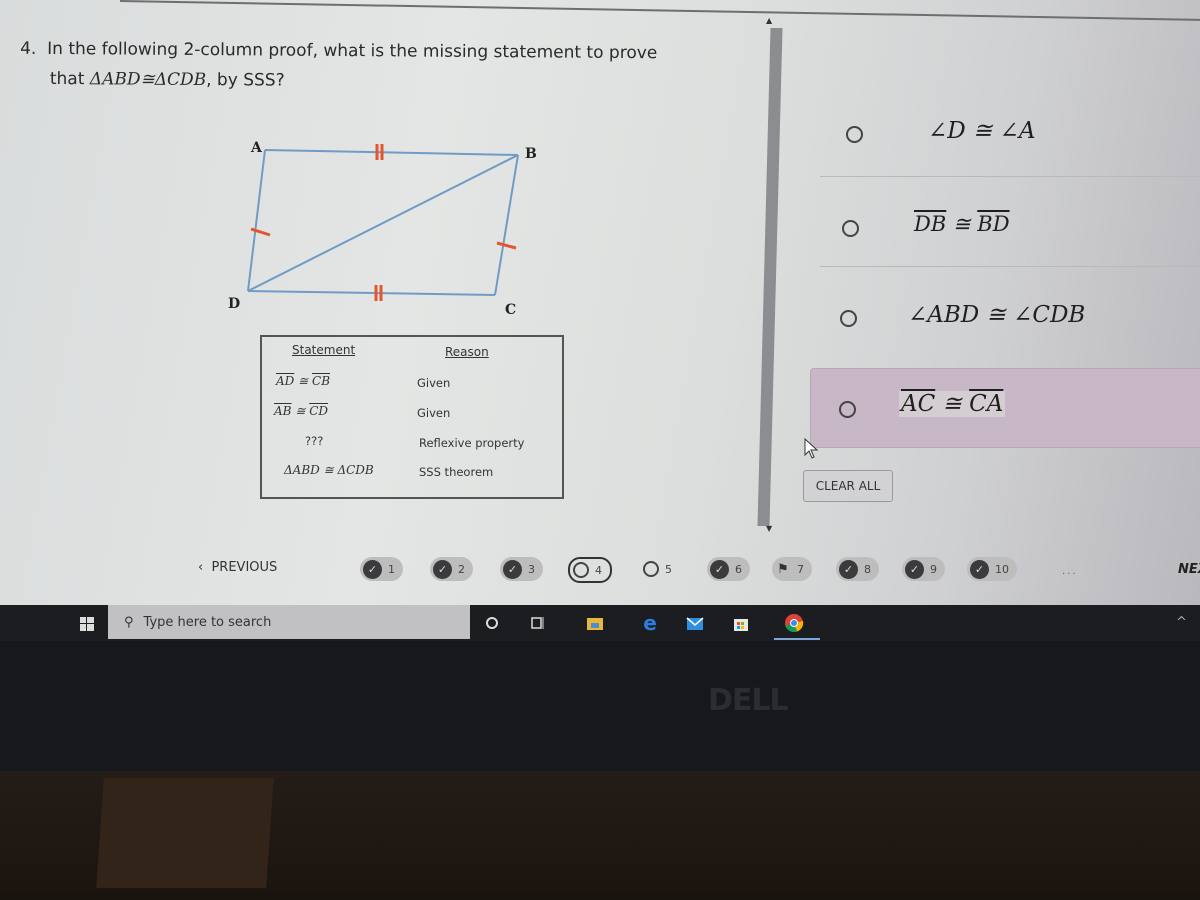 Image resolution: width=1200 pixels, height=900 pixels. Describe the element at coordinates (234, 304) in the screenshot. I see `vertex-label-d: D` at that location.